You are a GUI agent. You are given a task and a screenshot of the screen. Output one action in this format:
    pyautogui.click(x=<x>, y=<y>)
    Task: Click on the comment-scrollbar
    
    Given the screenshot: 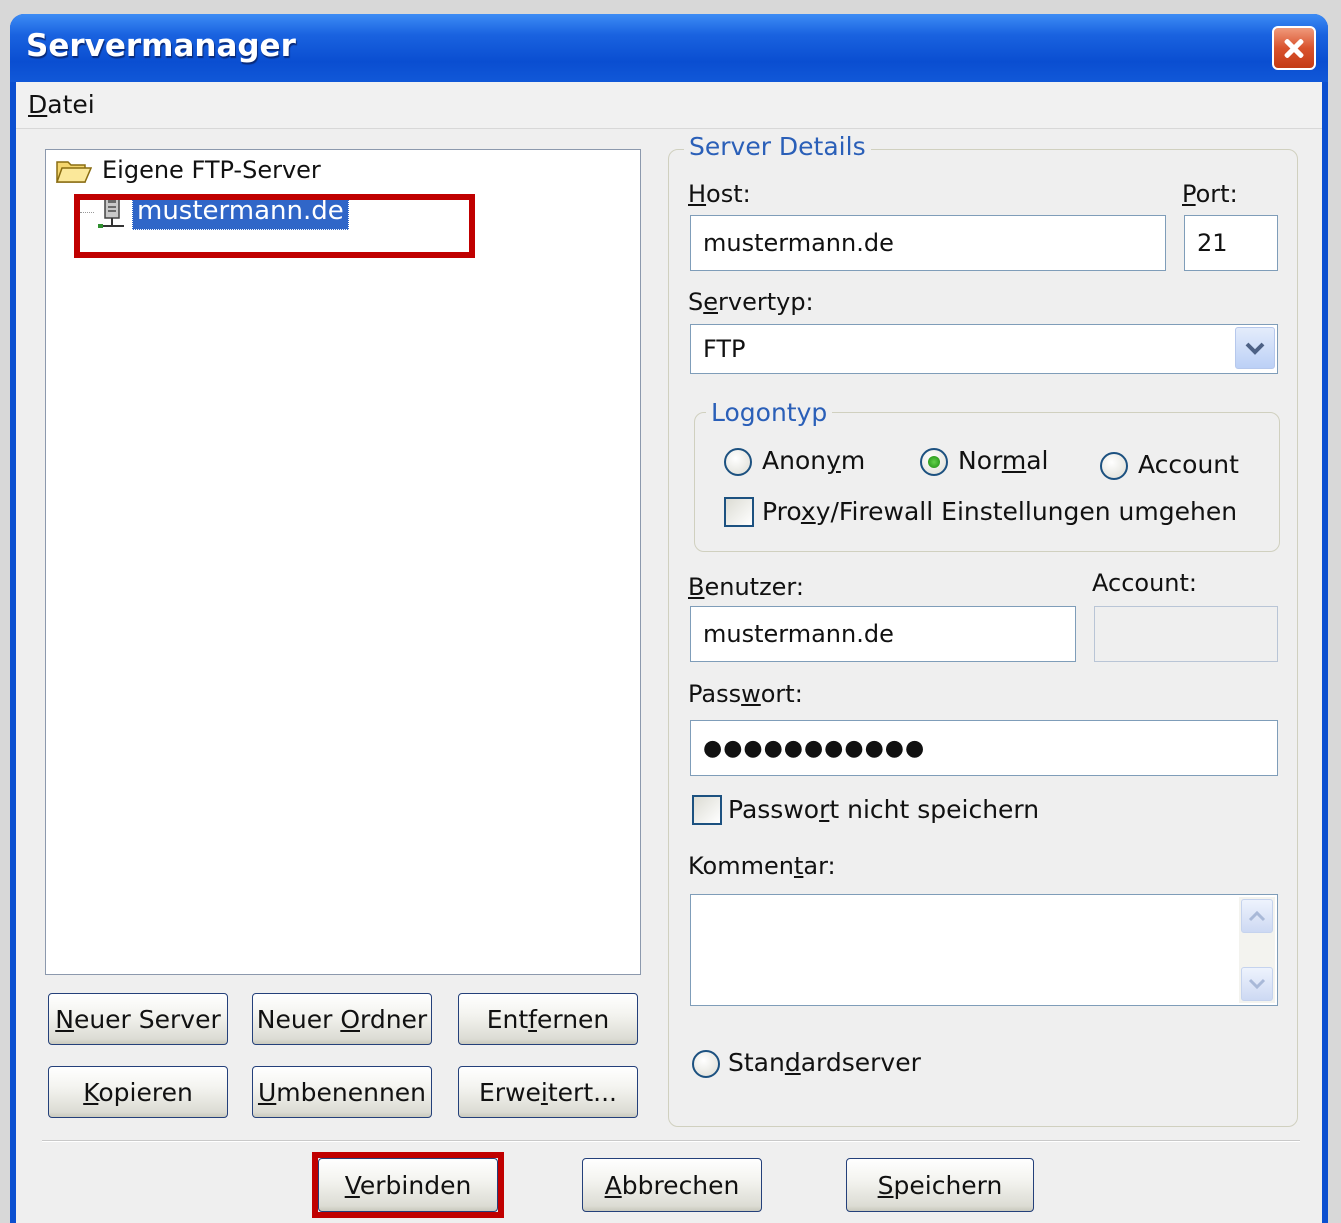 What is the action you would take?
    pyautogui.click(x=1257, y=950)
    